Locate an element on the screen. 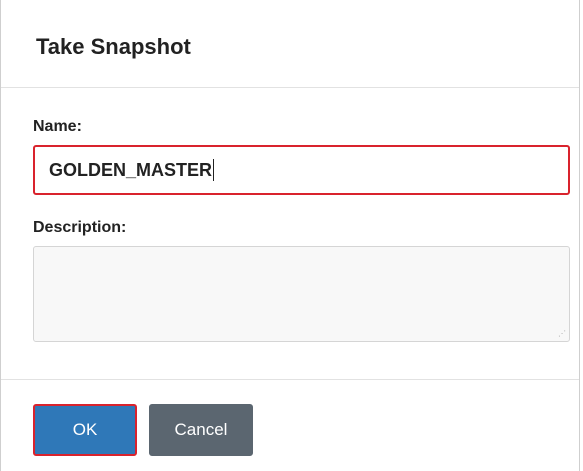 The width and height of the screenshot is (583, 471). cancel-button: Cancel is located at coordinates (201, 430).